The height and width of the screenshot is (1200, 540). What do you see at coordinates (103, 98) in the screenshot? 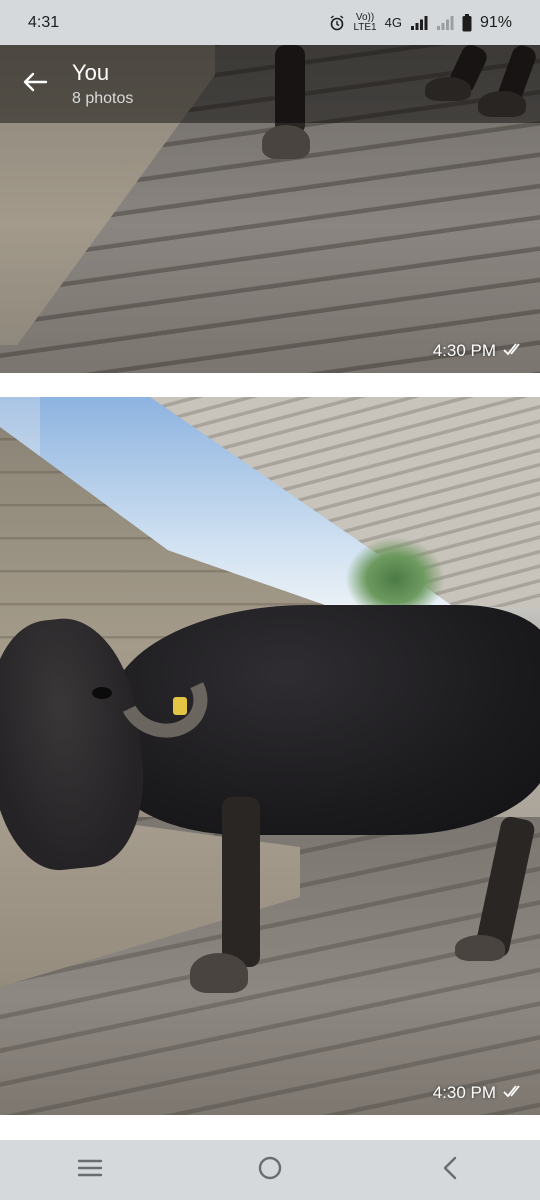
I see `header-subtitle: 8 photos` at bounding box center [103, 98].